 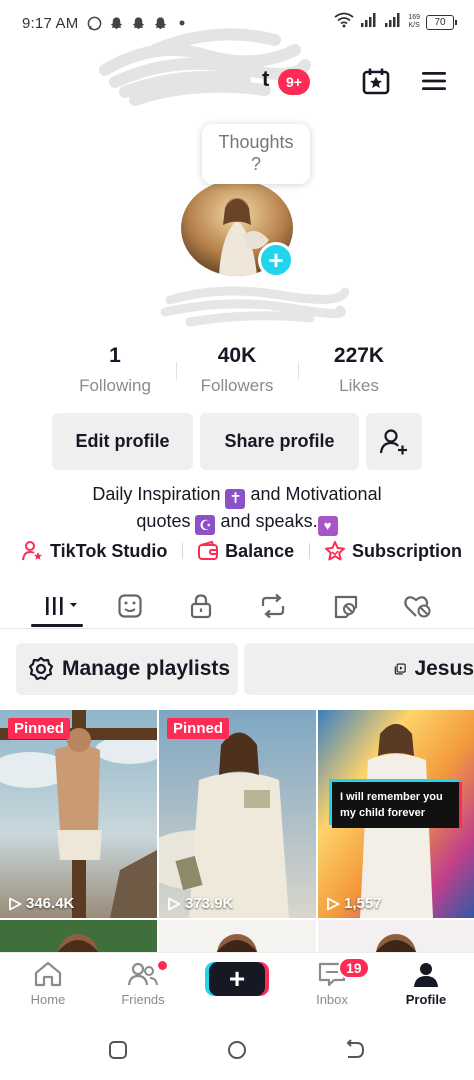 I want to click on creator-links: TikTok Studio Balance Subscription, so click(x=242, y=551).